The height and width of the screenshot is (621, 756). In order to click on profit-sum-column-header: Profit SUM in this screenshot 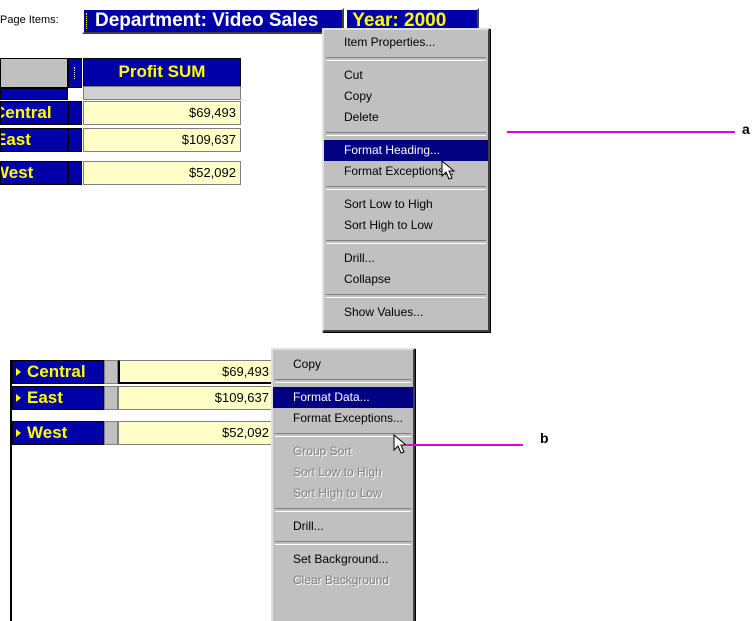, I will do `click(162, 72)`.